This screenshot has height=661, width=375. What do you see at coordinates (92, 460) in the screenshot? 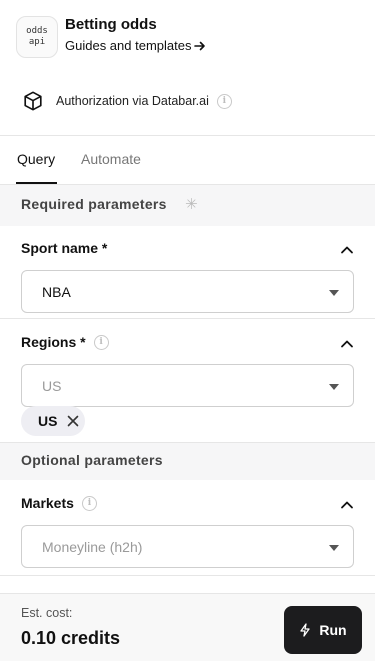
I see `section-title: Optional parameters` at bounding box center [92, 460].